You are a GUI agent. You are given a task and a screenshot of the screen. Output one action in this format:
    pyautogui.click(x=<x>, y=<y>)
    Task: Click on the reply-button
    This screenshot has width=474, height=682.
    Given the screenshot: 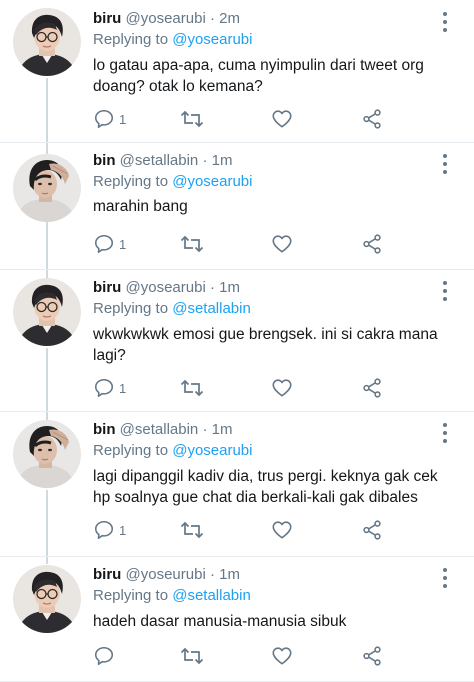 What is the action you would take?
    pyautogui.click(x=106, y=656)
    